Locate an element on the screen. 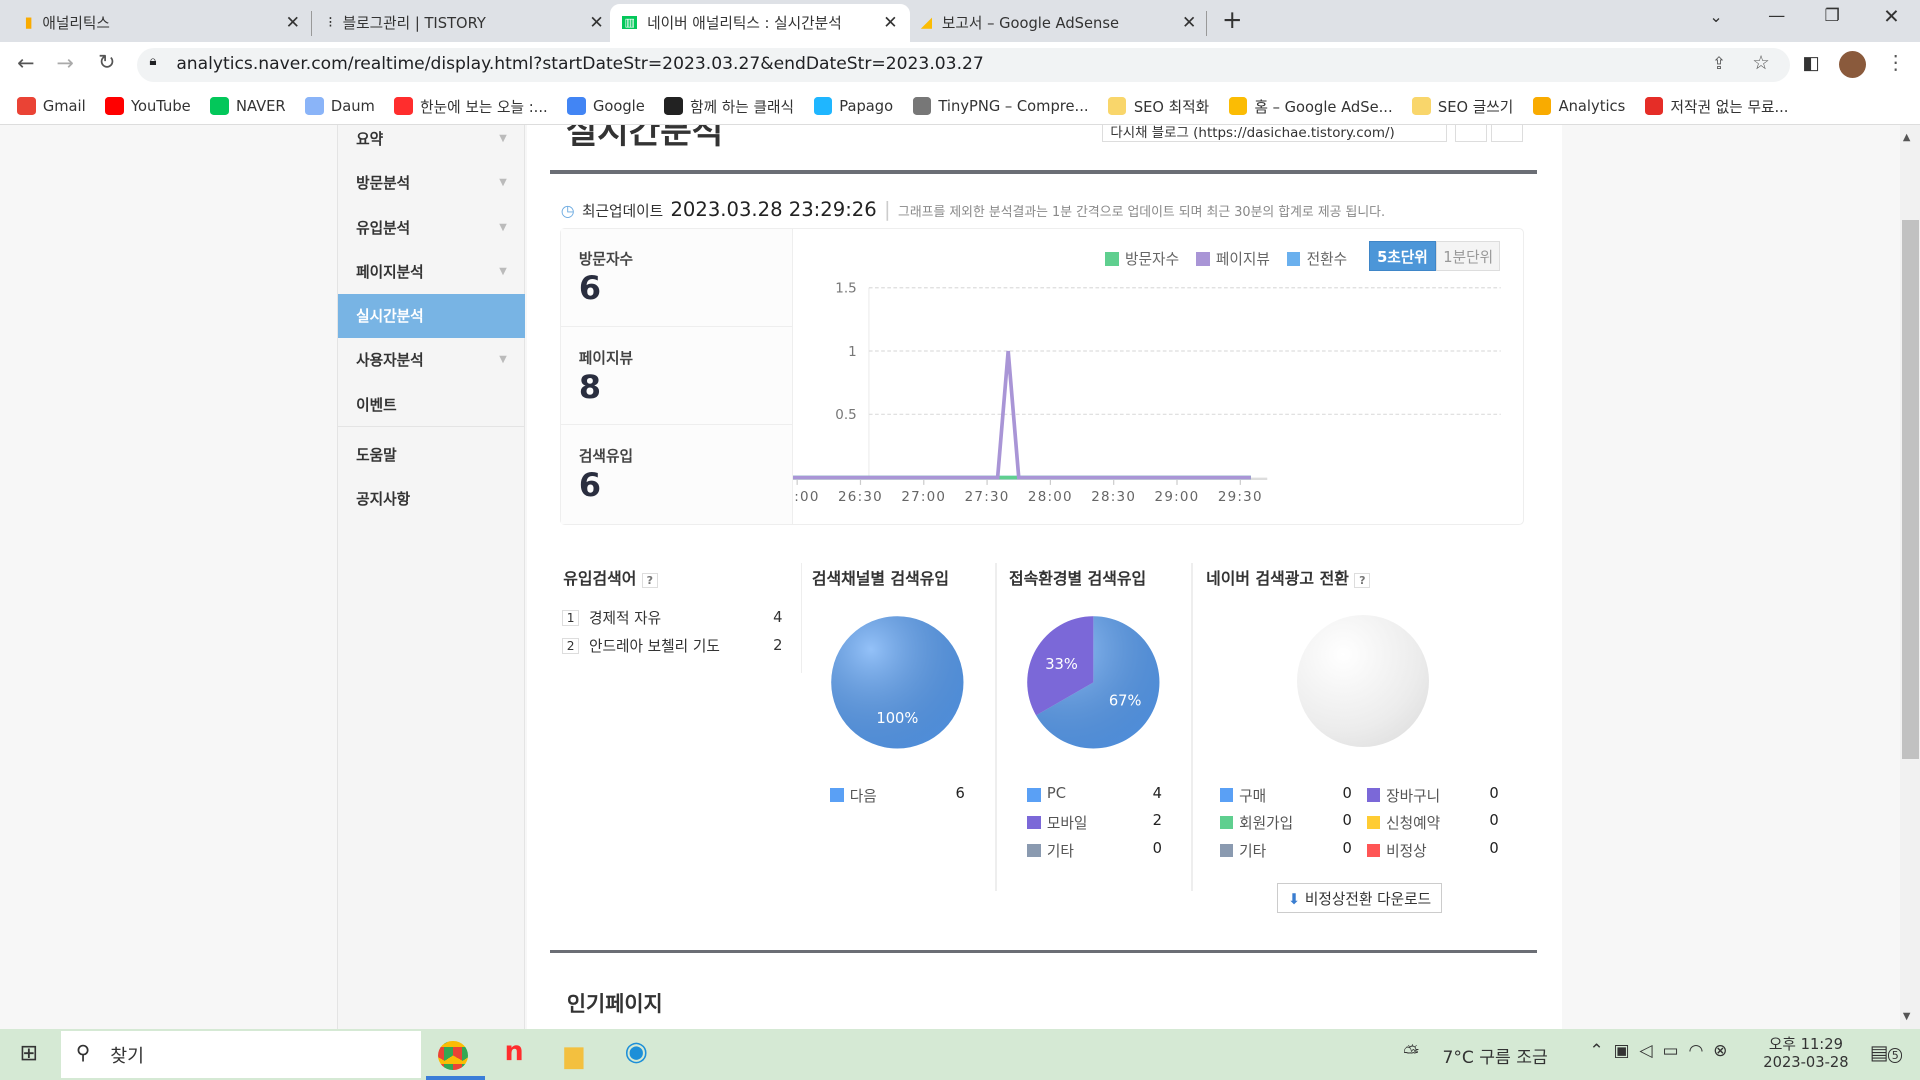  file-explorer-icon: ▆ is located at coordinates (573, 1054).